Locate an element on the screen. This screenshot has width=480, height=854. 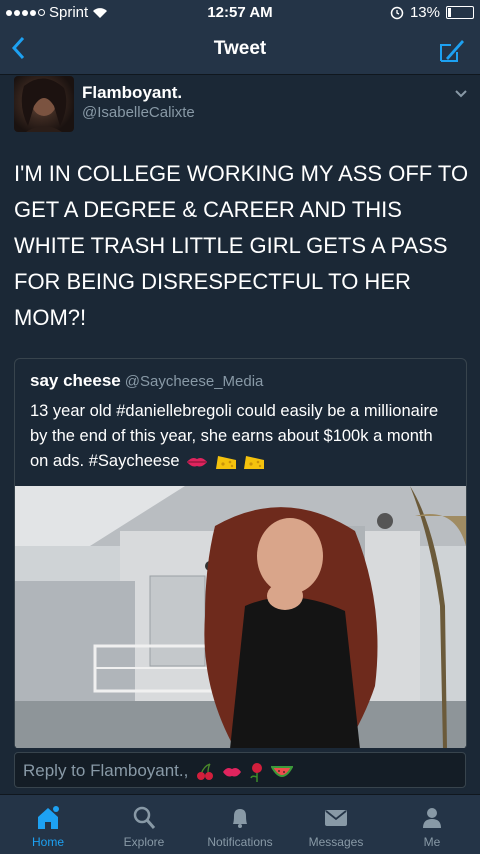
person-icon is located at coordinates (432, 818).